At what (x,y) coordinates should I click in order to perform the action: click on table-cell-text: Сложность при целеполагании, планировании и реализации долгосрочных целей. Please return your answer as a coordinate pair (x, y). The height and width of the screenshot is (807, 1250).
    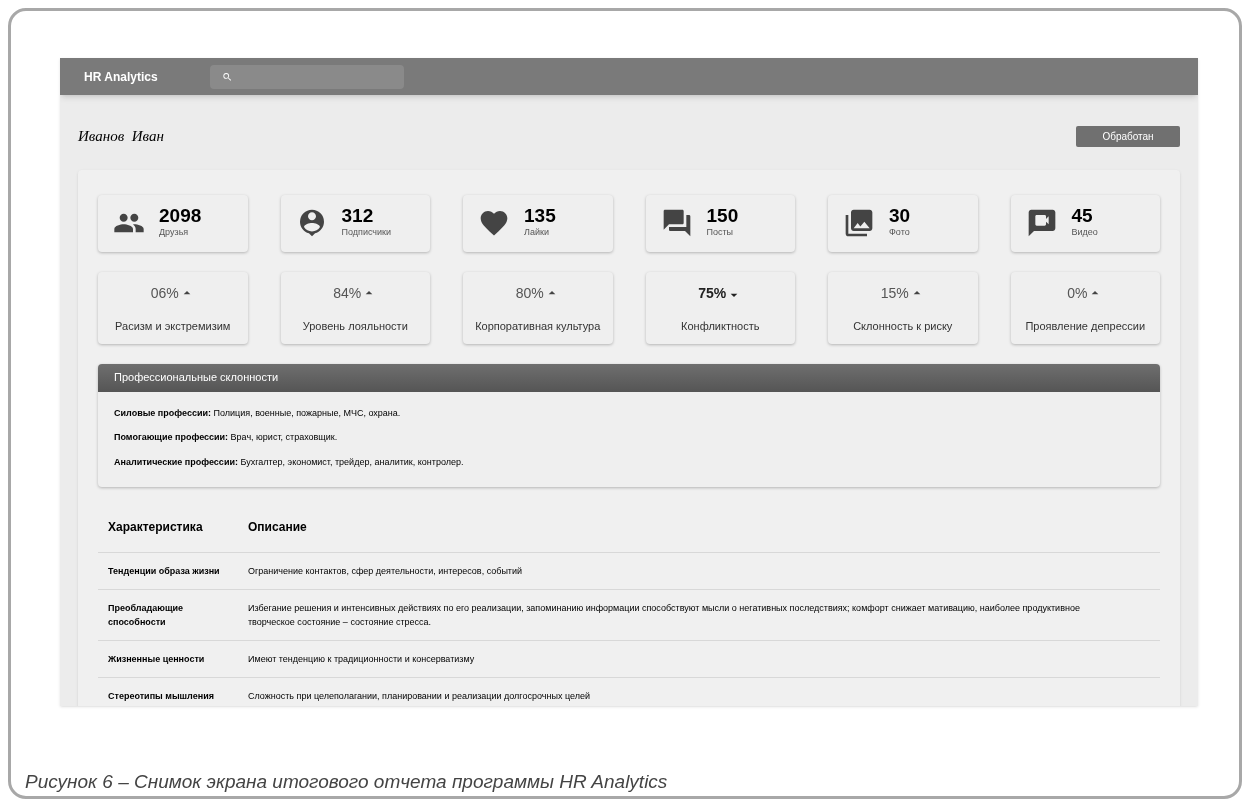
    Looking at the image, I should click on (419, 696).